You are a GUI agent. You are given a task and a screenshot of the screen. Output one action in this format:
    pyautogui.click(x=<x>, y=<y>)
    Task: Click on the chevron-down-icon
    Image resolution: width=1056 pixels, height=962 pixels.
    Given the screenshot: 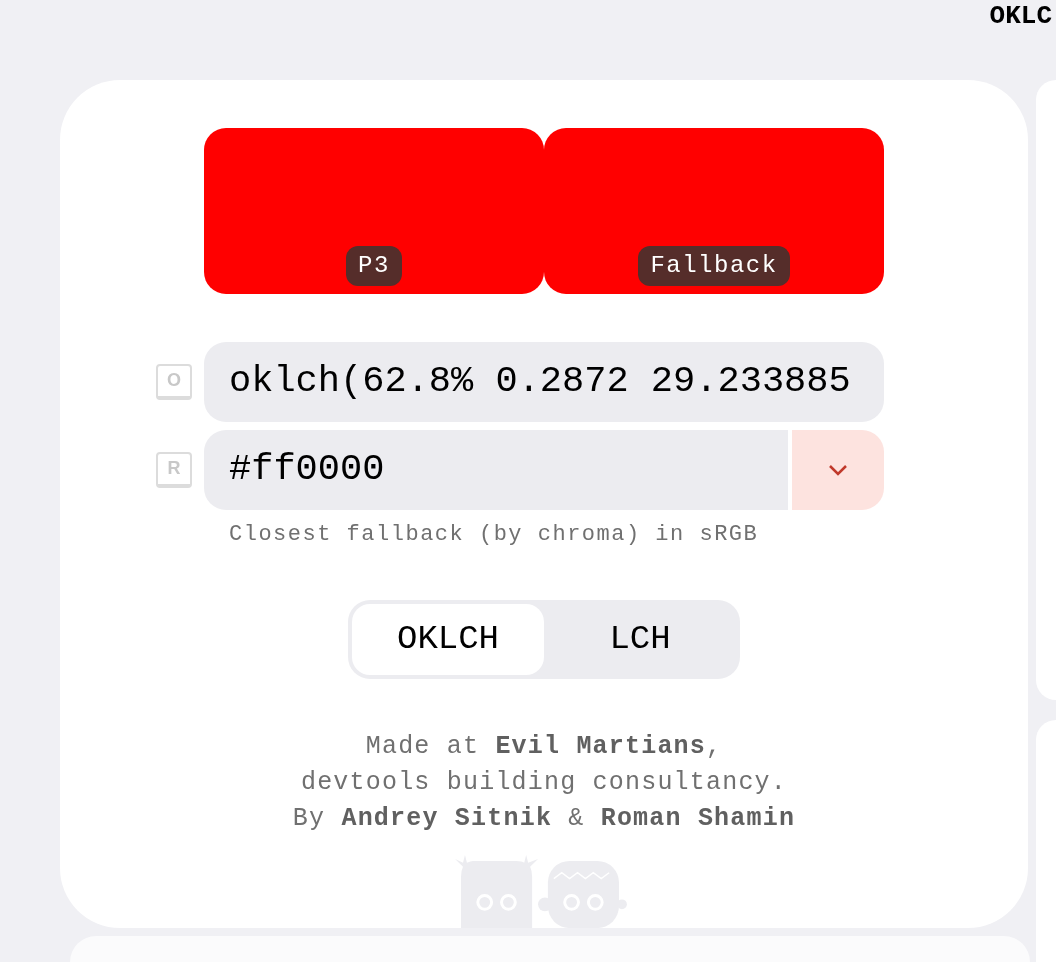 What is the action you would take?
    pyautogui.click(x=838, y=469)
    